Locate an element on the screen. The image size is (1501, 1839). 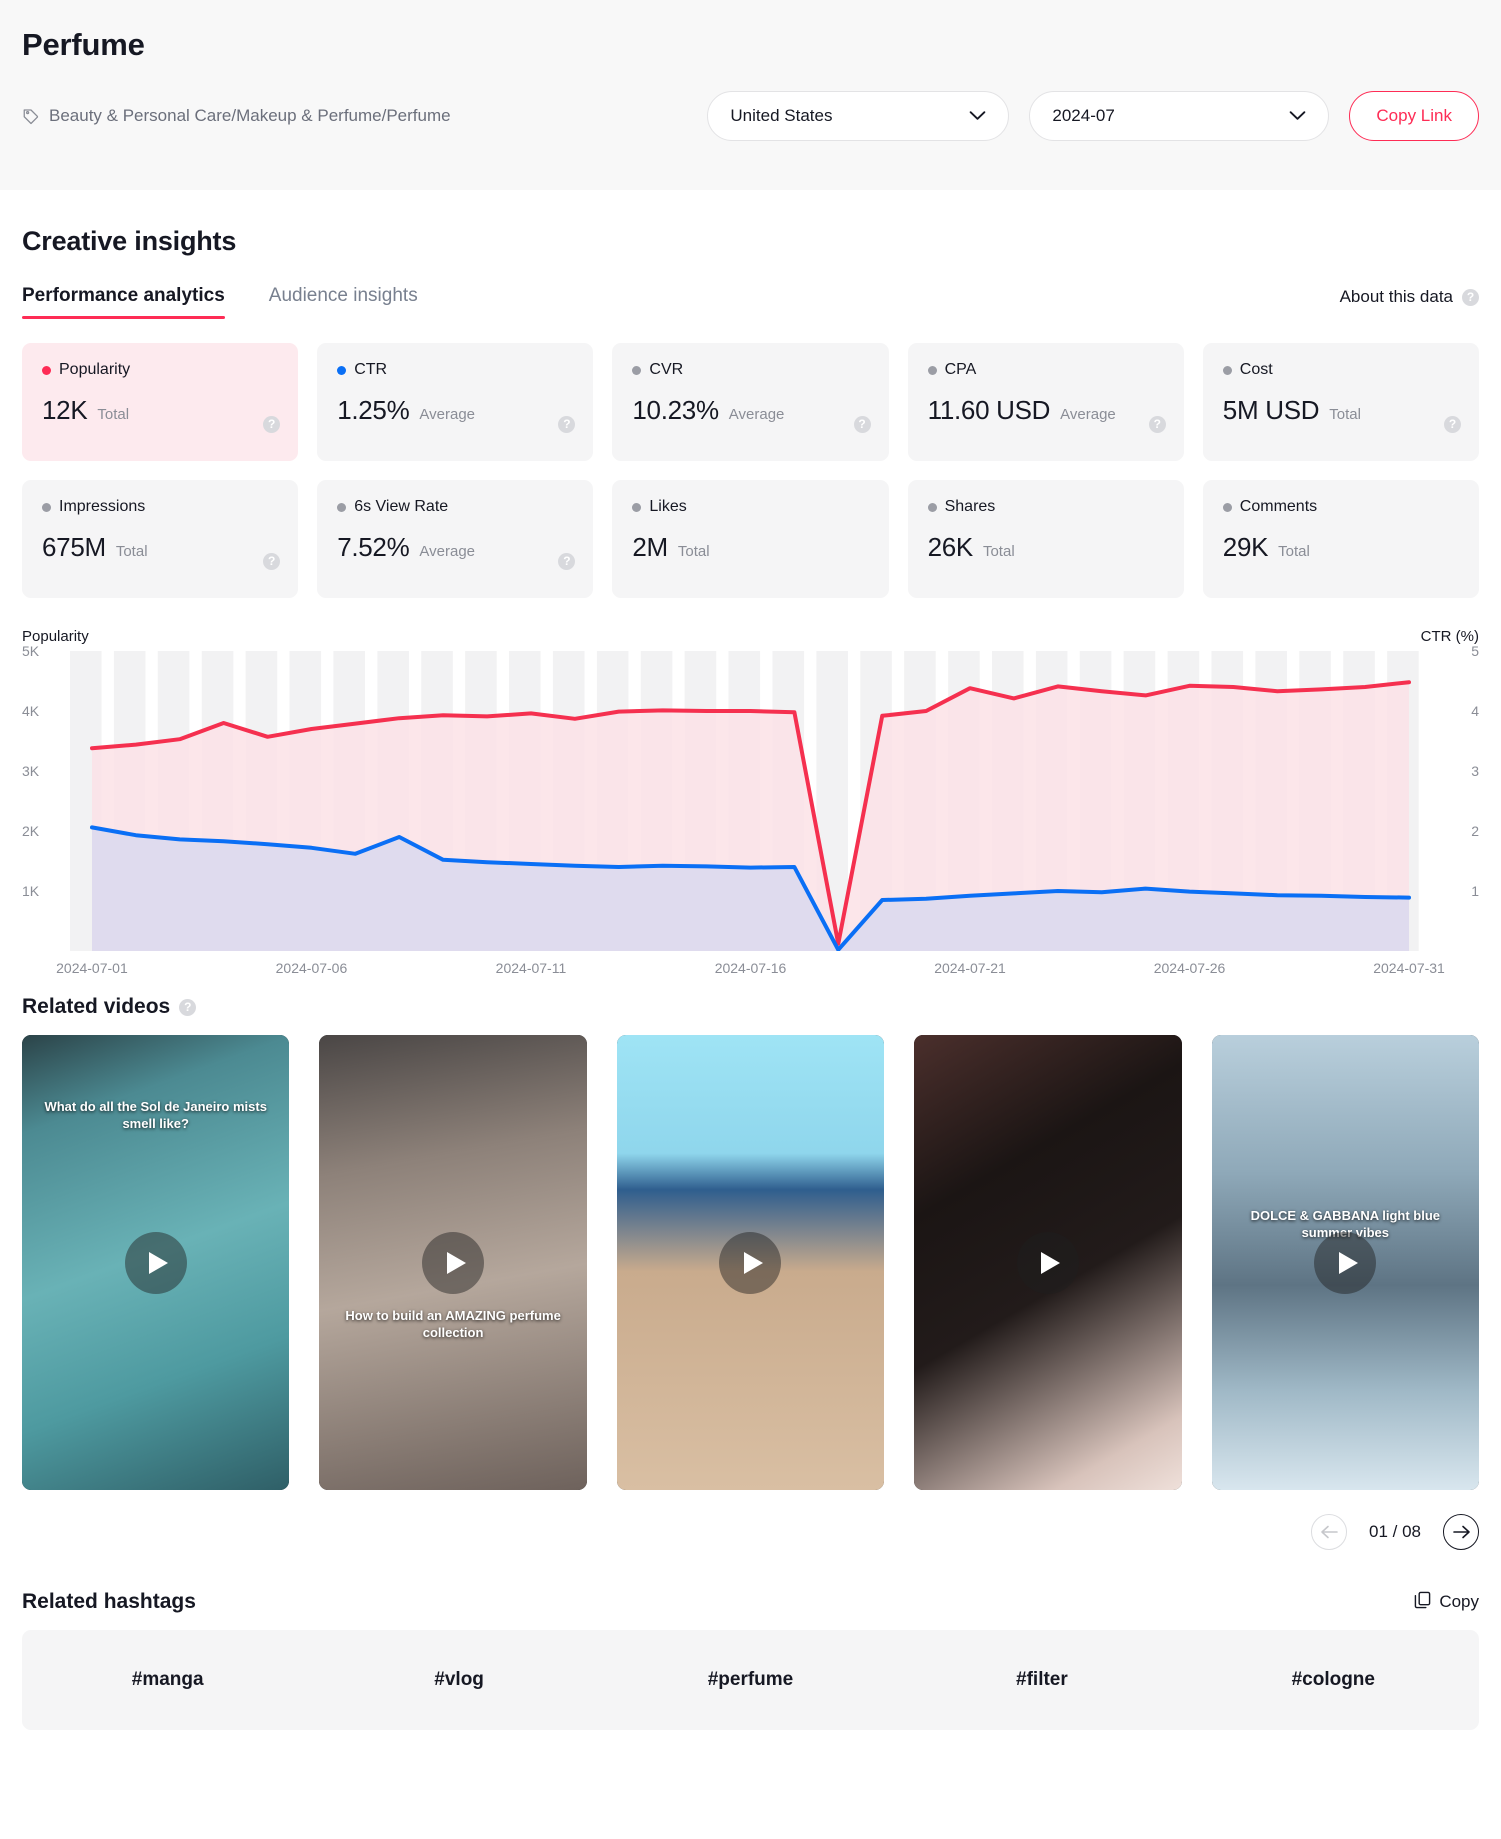
metric-card-6s-view-rate: 6s View Rate 7.52% Average? is located at coordinates (455, 539).